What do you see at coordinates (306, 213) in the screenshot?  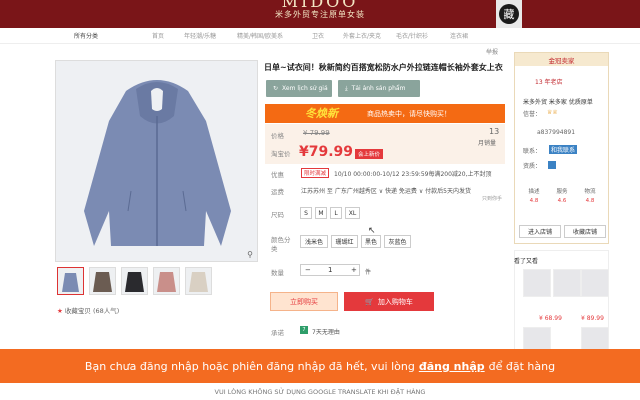 I see `size-option-s: S` at bounding box center [306, 213].